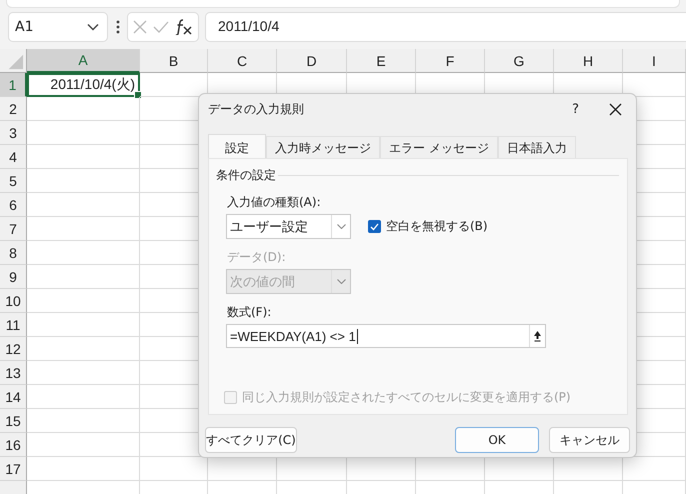 The height and width of the screenshot is (494, 686). I want to click on row-header: 16, so click(13, 445).